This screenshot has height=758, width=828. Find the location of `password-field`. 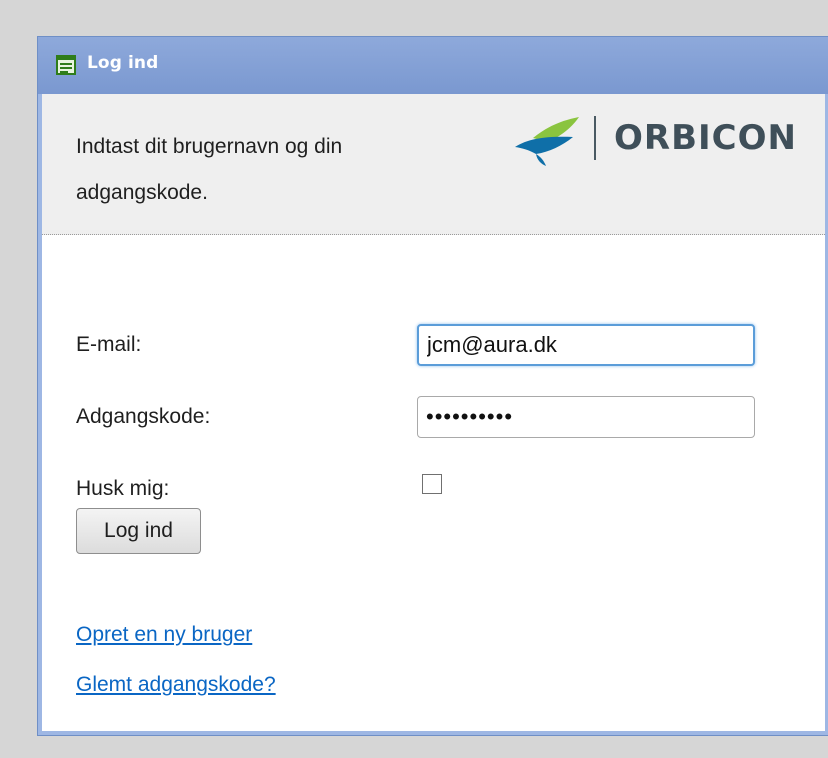

password-field is located at coordinates (586, 417).